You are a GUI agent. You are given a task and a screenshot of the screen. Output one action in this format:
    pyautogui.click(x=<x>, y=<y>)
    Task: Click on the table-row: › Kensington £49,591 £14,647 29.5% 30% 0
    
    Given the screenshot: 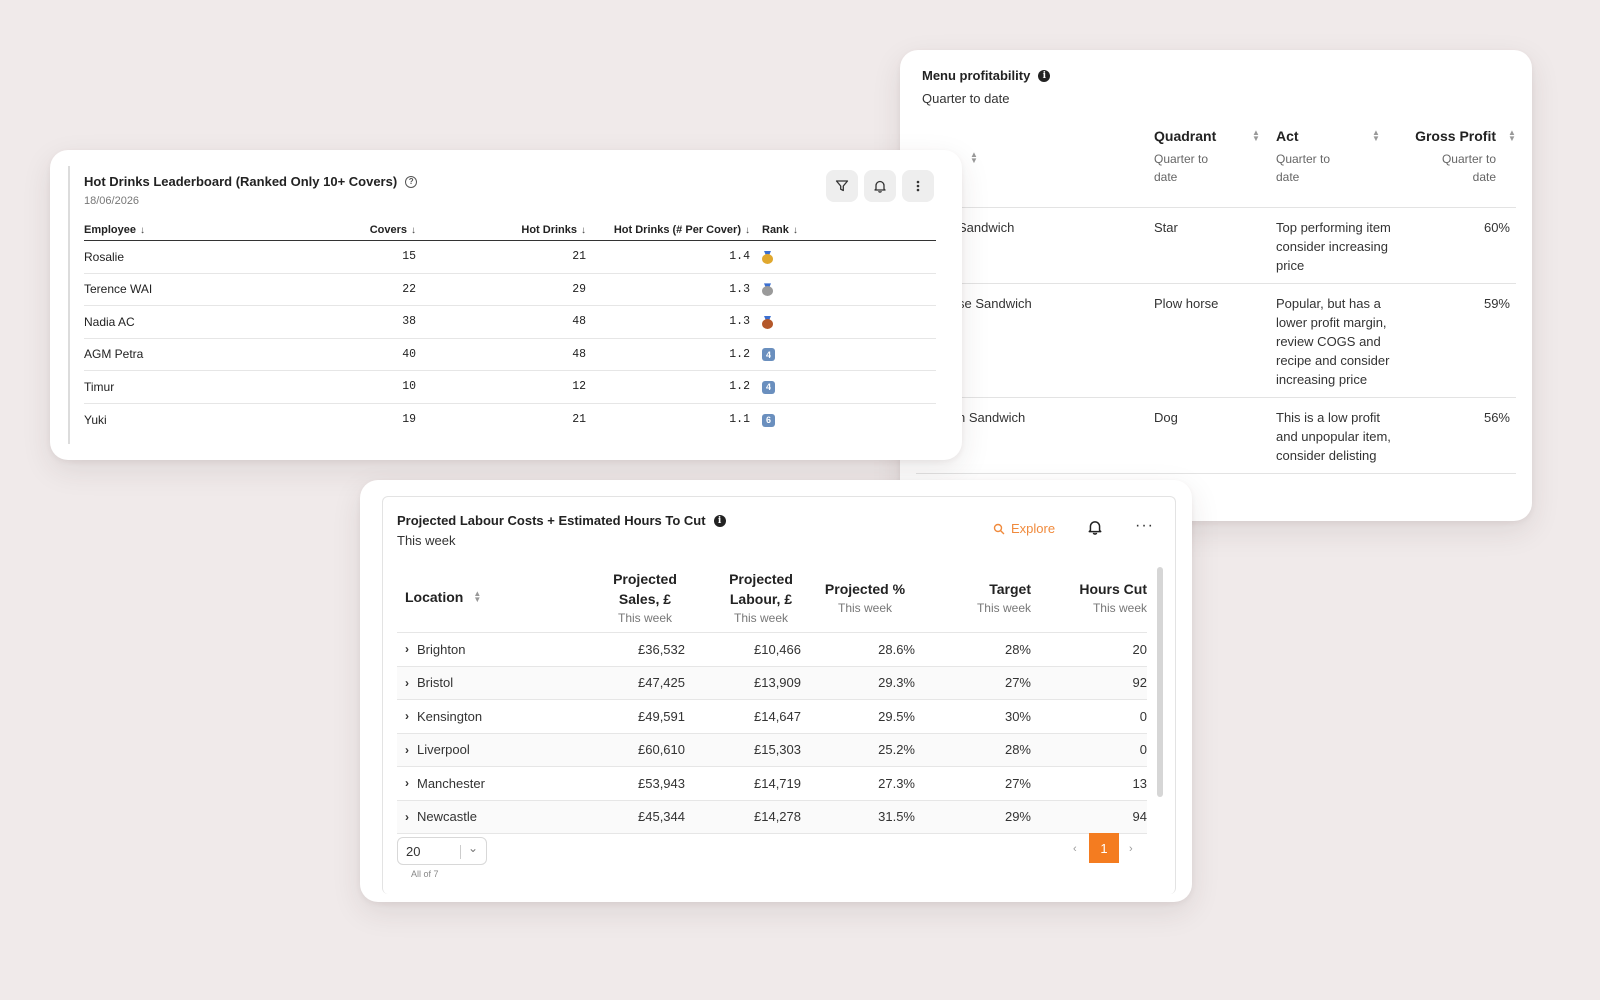 What is the action you would take?
    pyautogui.click(x=772, y=717)
    